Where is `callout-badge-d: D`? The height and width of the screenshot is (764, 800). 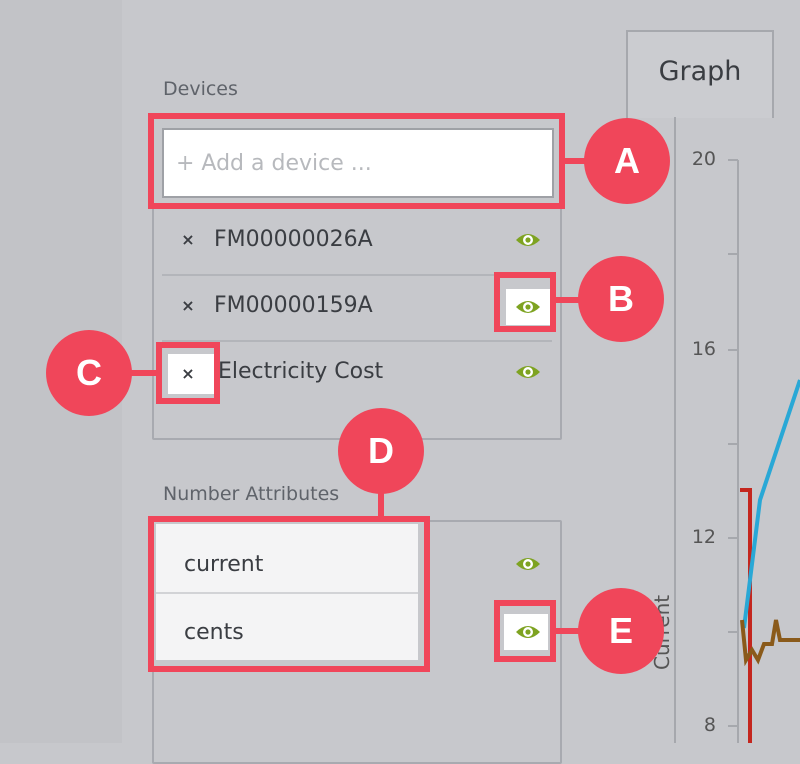
callout-badge-d: D is located at coordinates (381, 451).